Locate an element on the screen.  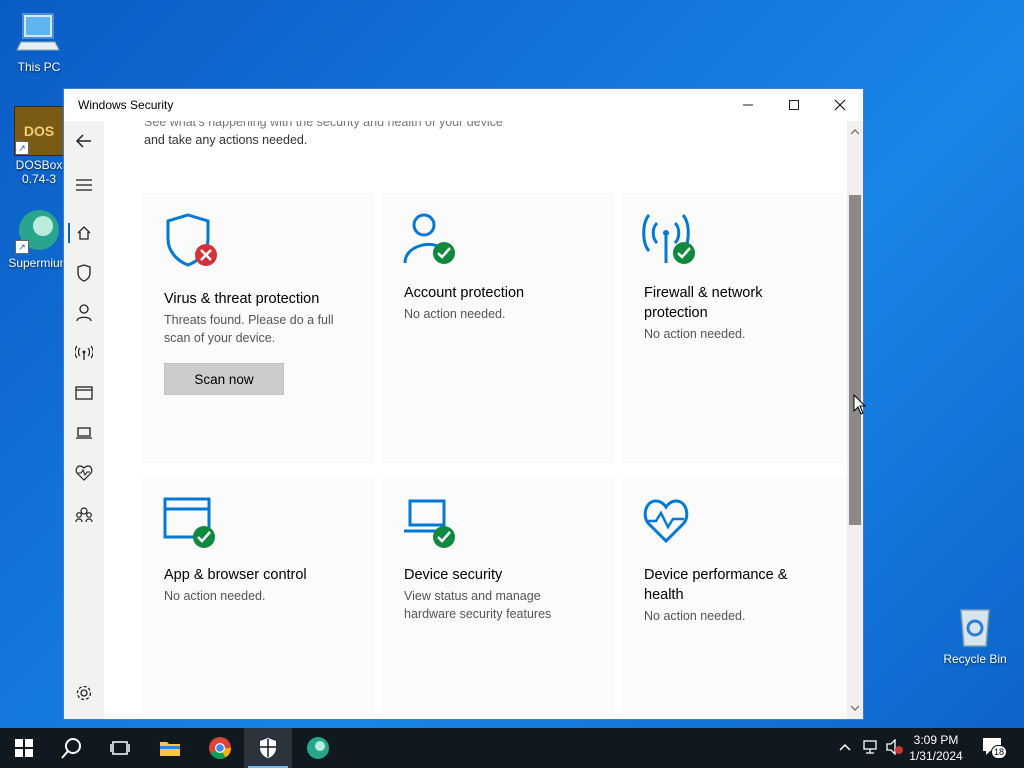
virus-shield-icon is located at coordinates (192, 243).